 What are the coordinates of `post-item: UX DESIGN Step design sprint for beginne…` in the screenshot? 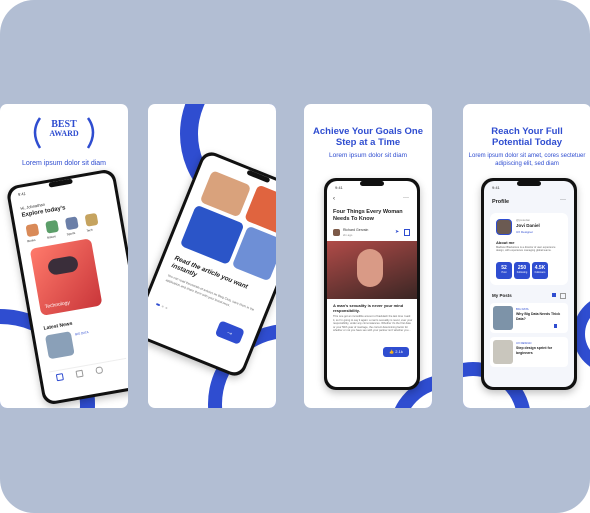 It's located at (529, 352).